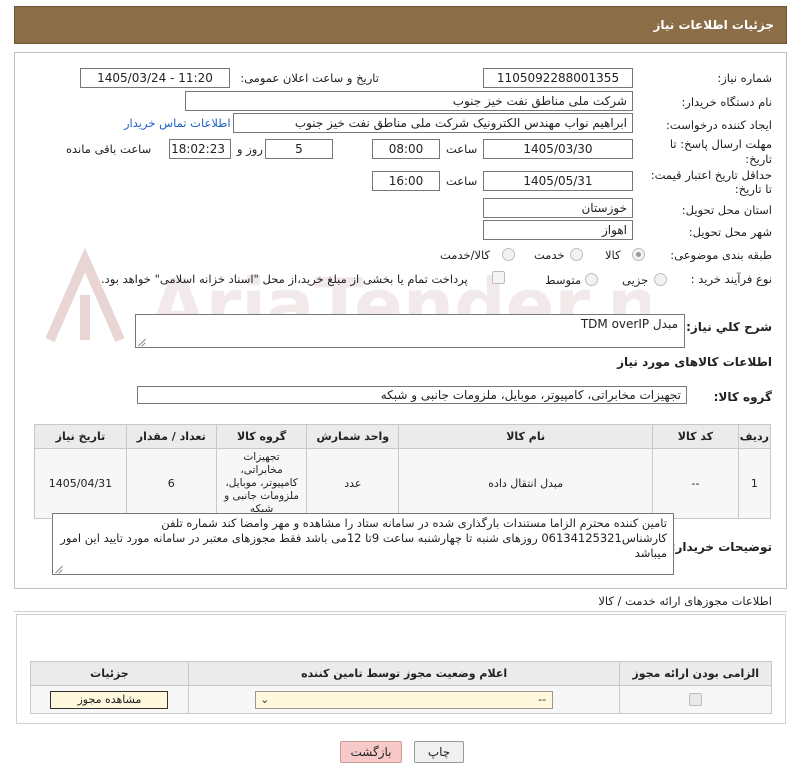  Describe the element at coordinates (694, 362) in the screenshot. I see `goods-section-title: اطلاعات کالاهای مورد نیاز` at that location.